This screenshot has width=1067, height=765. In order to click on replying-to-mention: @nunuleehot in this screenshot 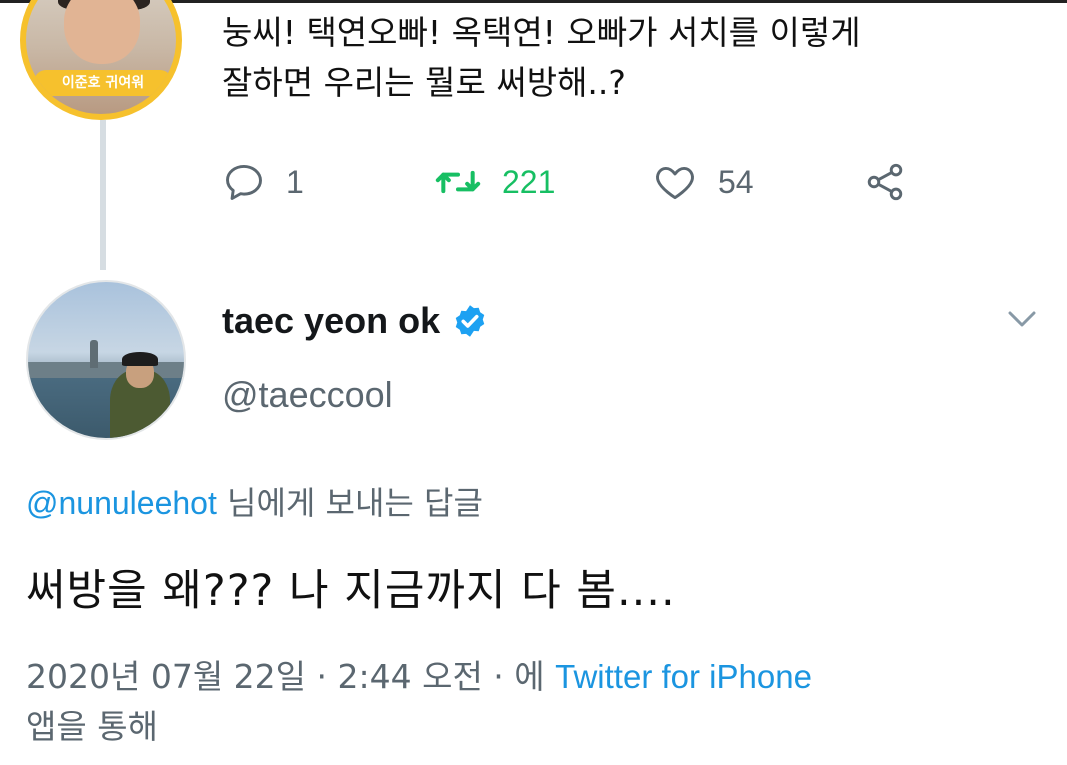, I will do `click(121, 503)`.